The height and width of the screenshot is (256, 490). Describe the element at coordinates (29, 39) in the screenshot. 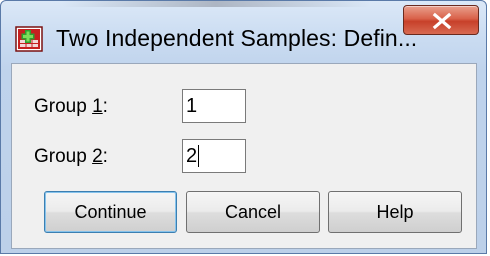

I see `spss-dialog-icon` at that location.